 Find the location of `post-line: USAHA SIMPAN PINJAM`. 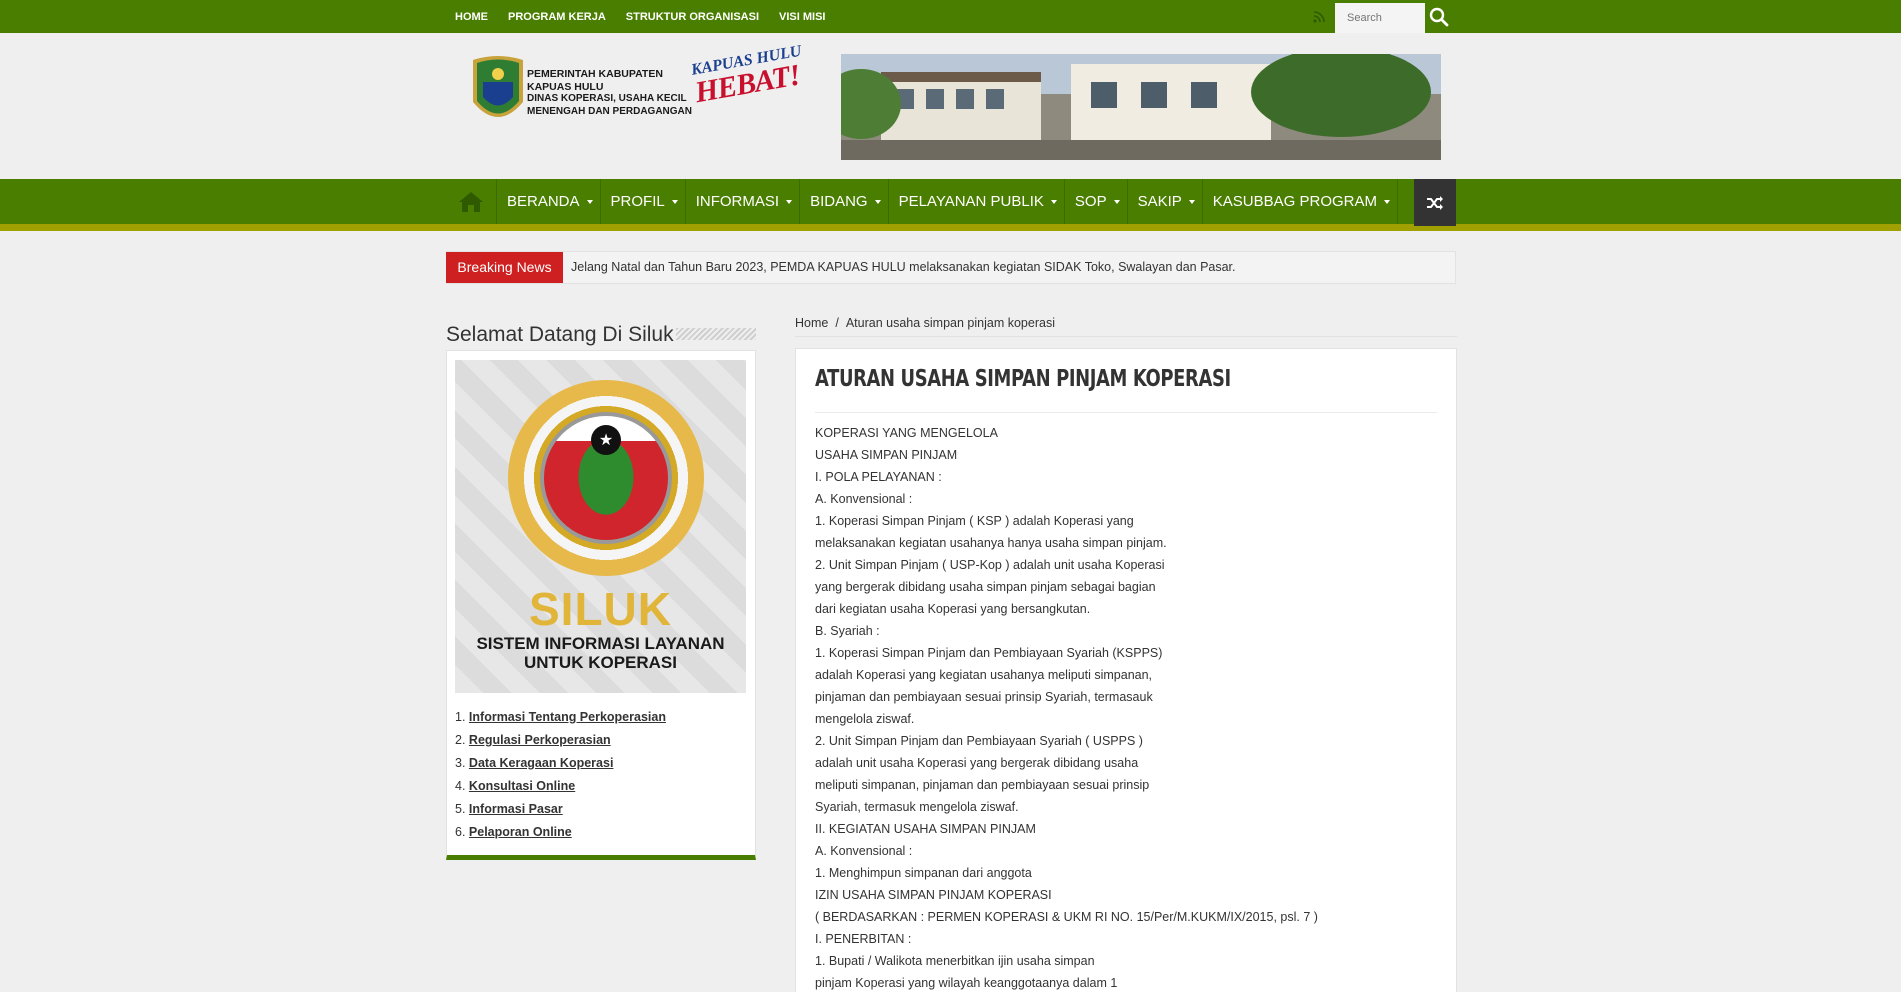

post-line: USAHA SIMPAN PINJAM is located at coordinates (886, 455).